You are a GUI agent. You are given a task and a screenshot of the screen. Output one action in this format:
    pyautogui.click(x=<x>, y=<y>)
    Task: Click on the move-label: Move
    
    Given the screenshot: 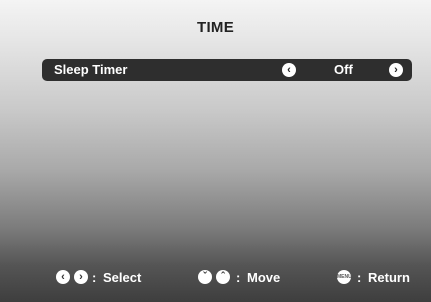 What is the action you would take?
    pyautogui.click(x=264, y=277)
    